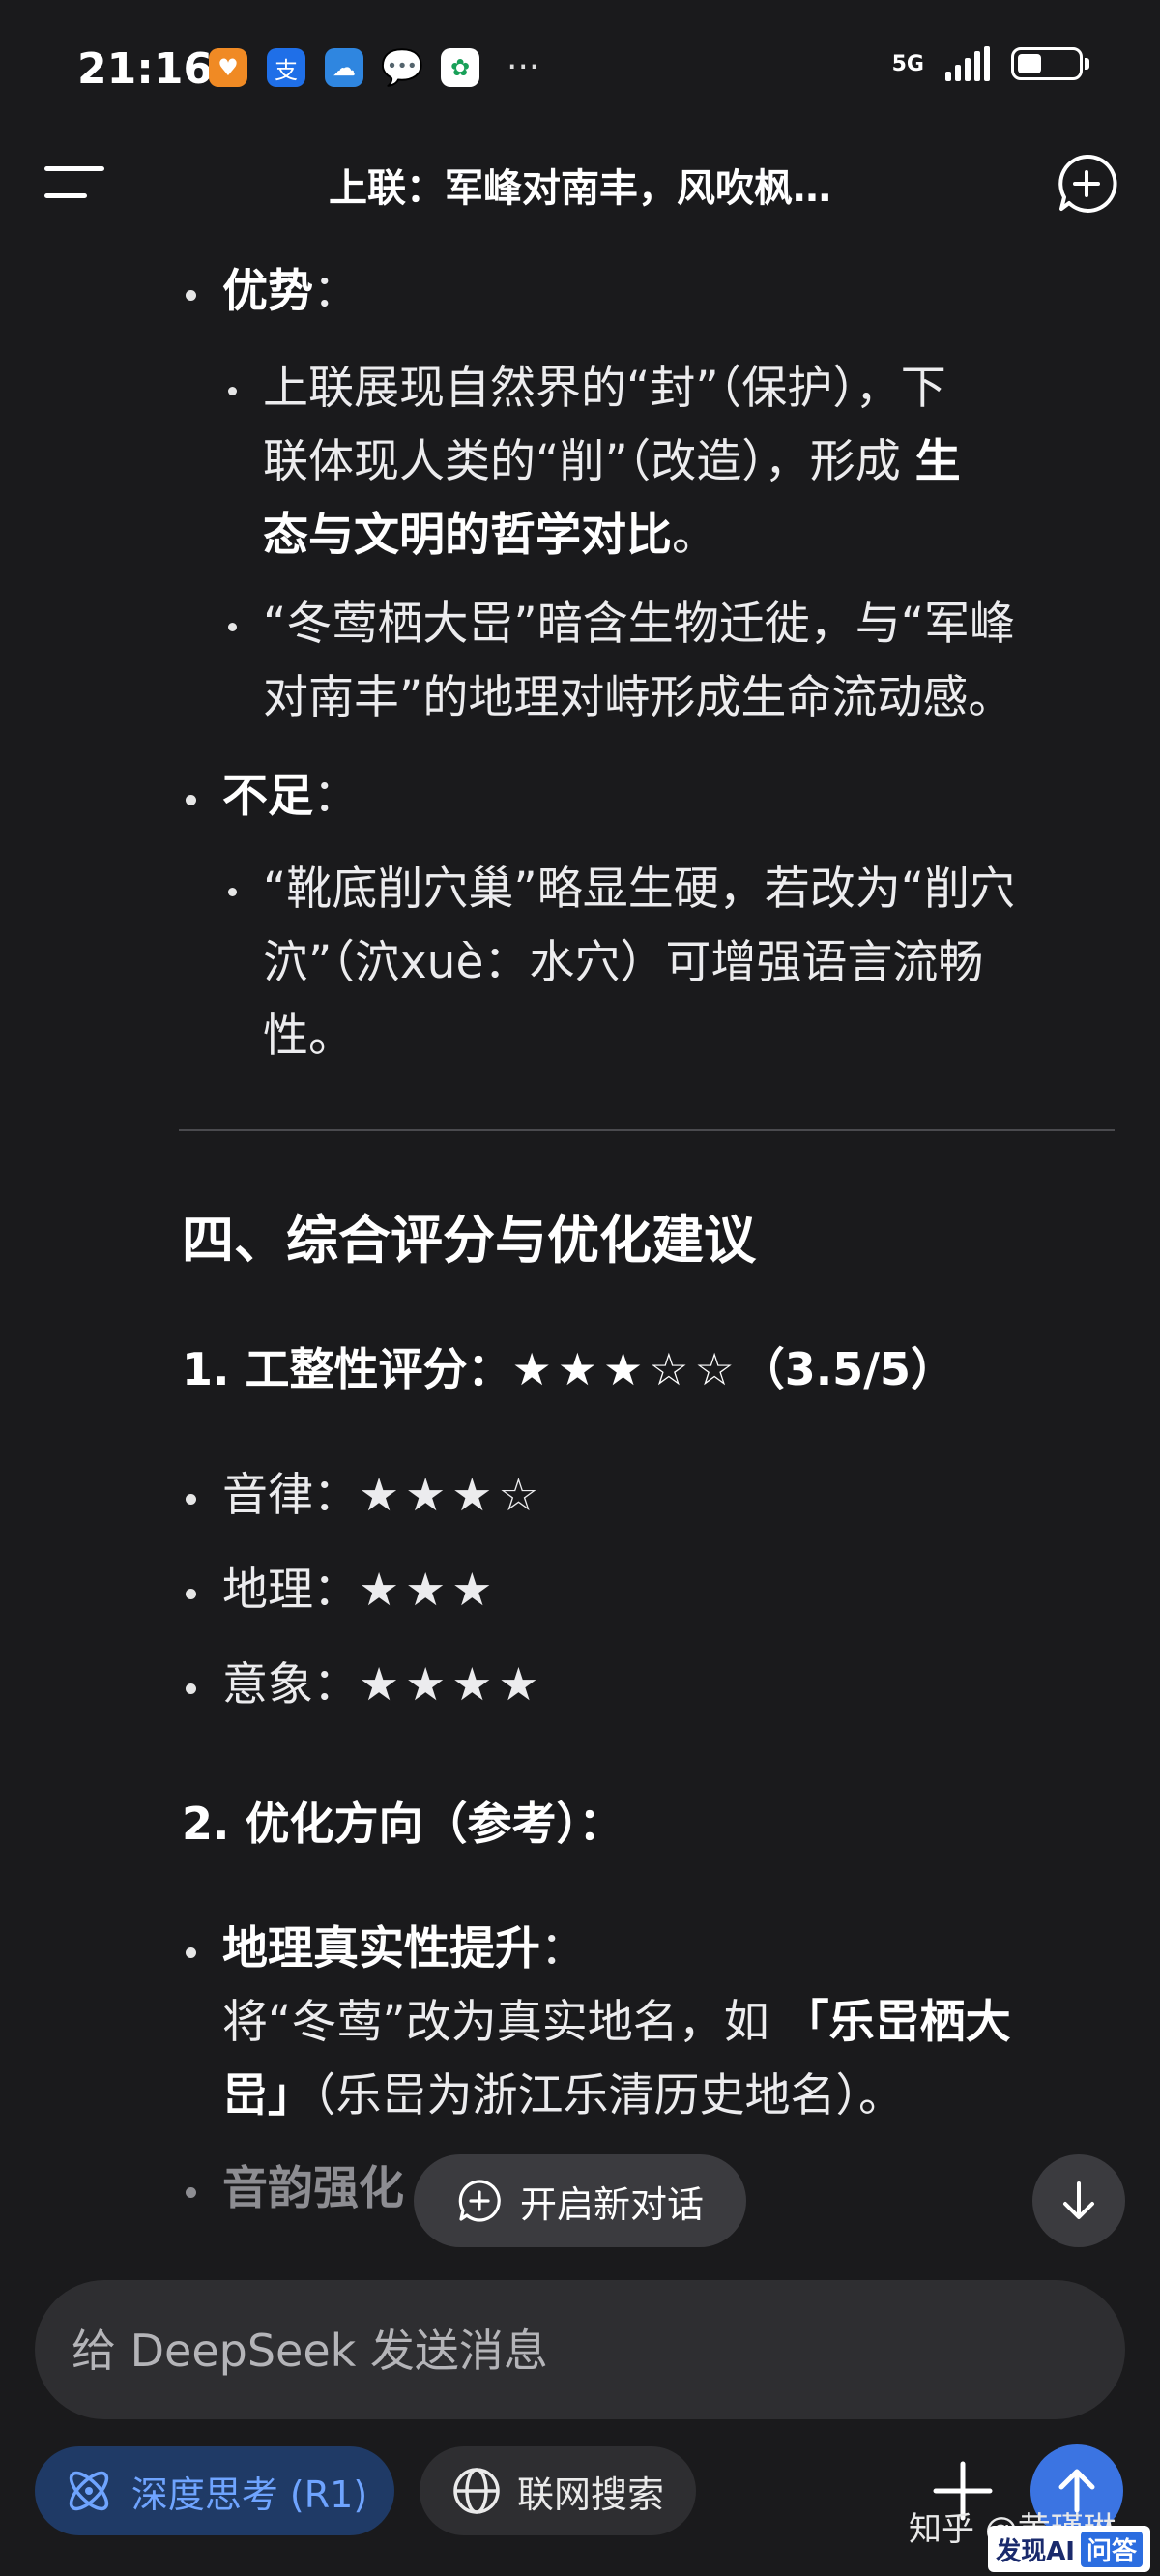  I want to click on taobao-app-icon: ♥, so click(228, 67).